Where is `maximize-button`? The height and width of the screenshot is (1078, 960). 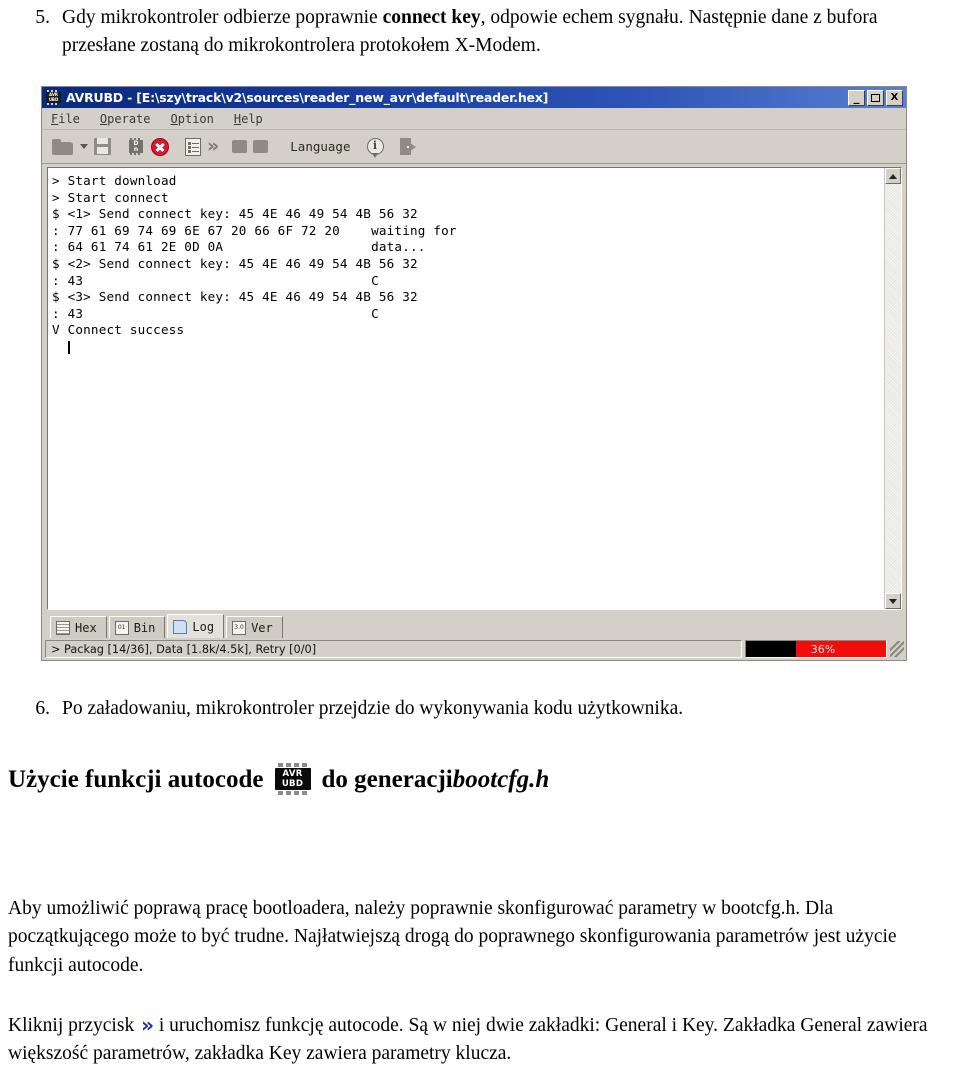
maximize-button is located at coordinates (875, 97).